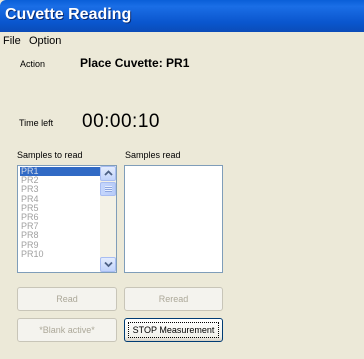 The width and height of the screenshot is (364, 359). I want to click on scroll-down-button, so click(108, 264).